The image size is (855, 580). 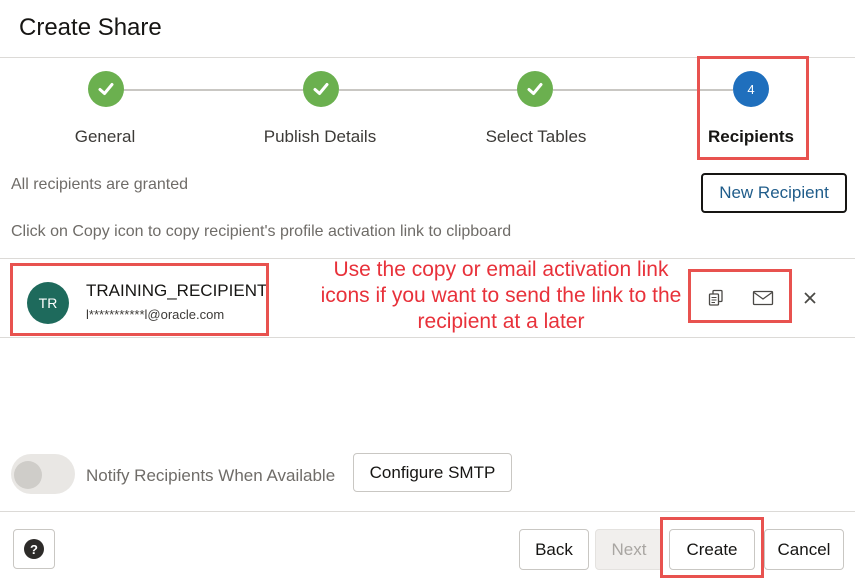 I want to click on step-label-general: General, so click(x=105, y=137).